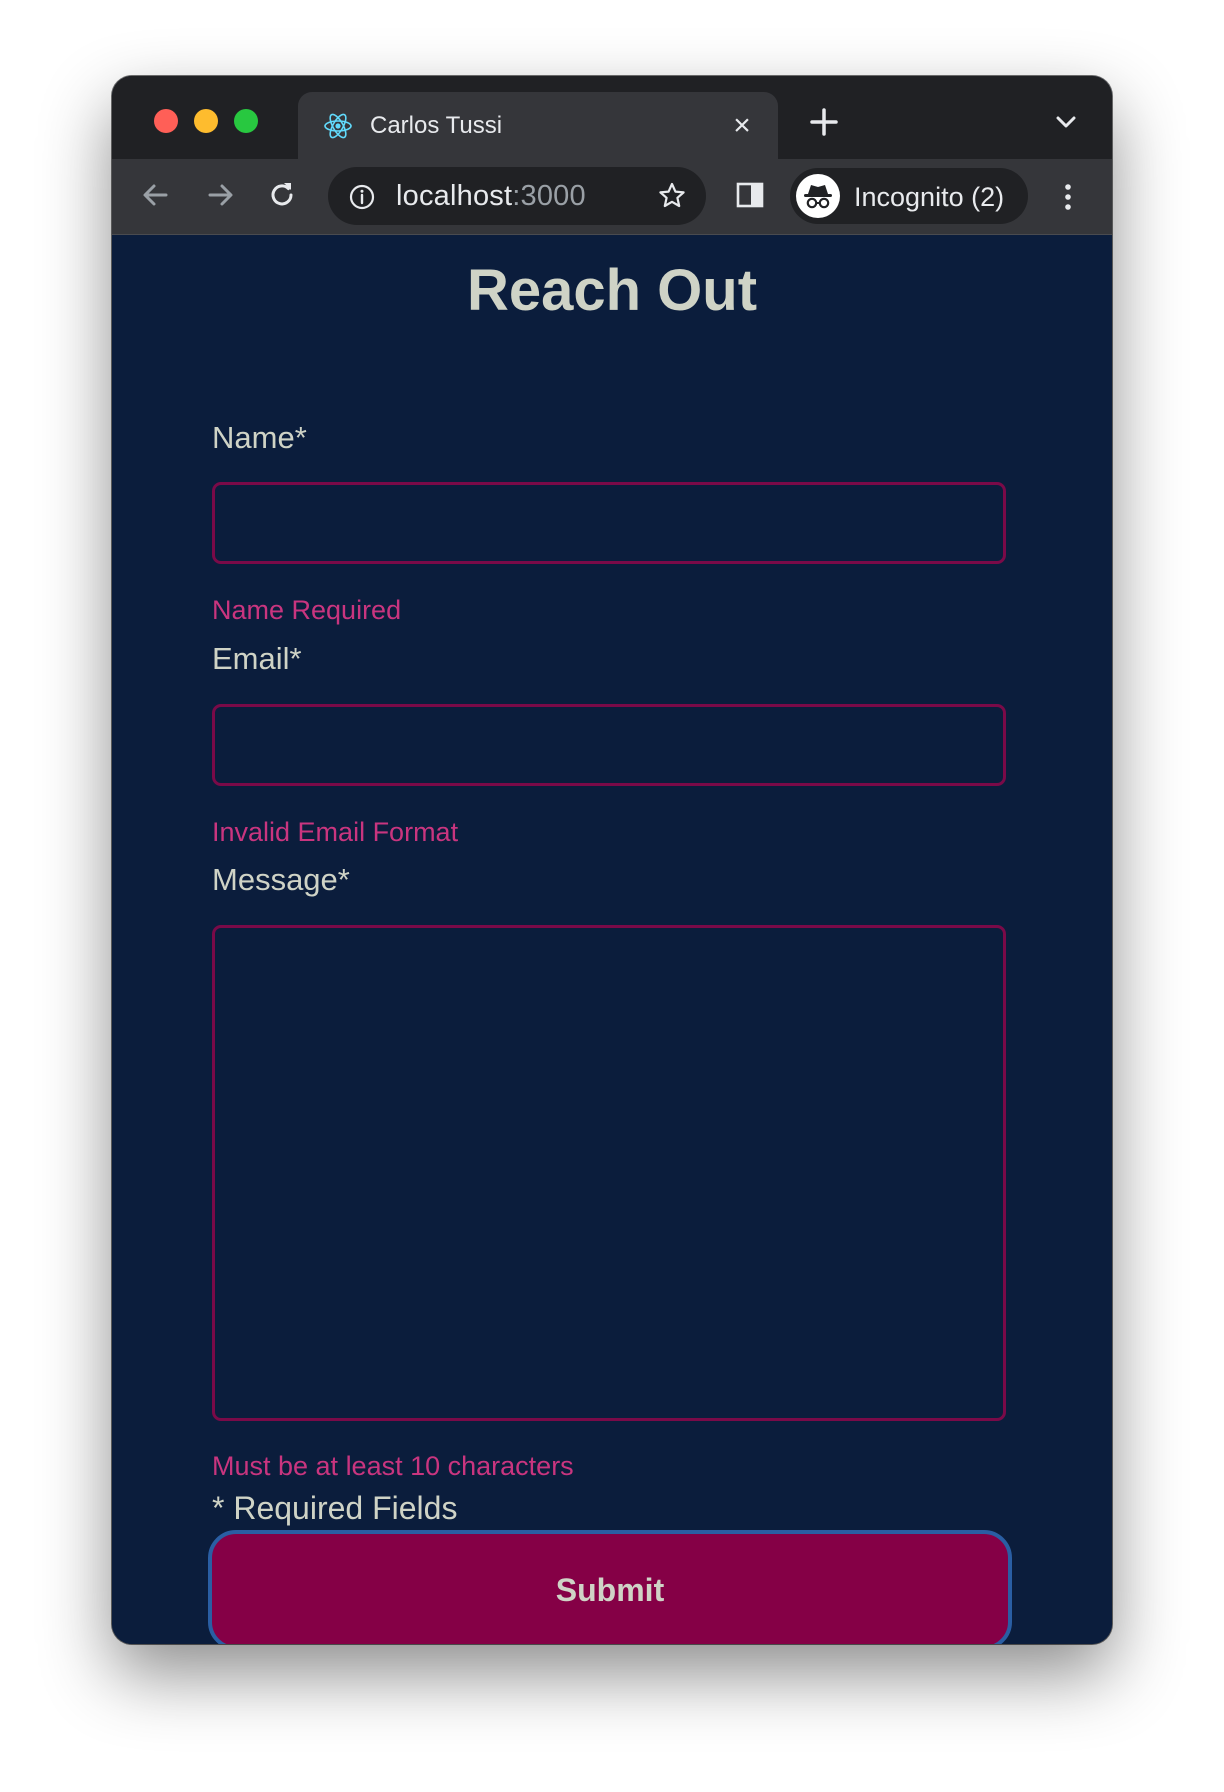 The height and width of the screenshot is (1792, 1224). I want to click on close-tab-icon: ×, so click(742, 126).